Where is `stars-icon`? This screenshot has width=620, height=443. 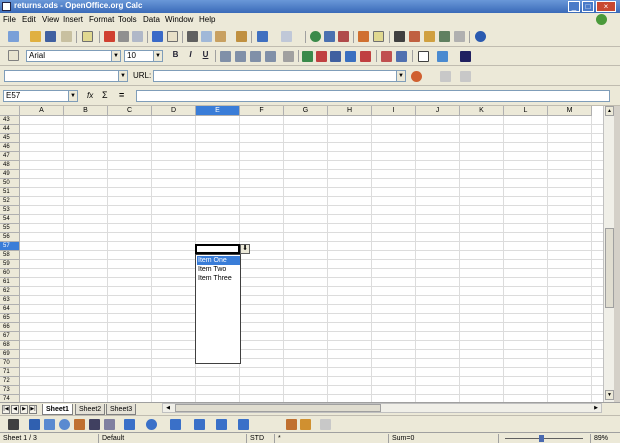
stars-icon is located at coordinates (243, 424).